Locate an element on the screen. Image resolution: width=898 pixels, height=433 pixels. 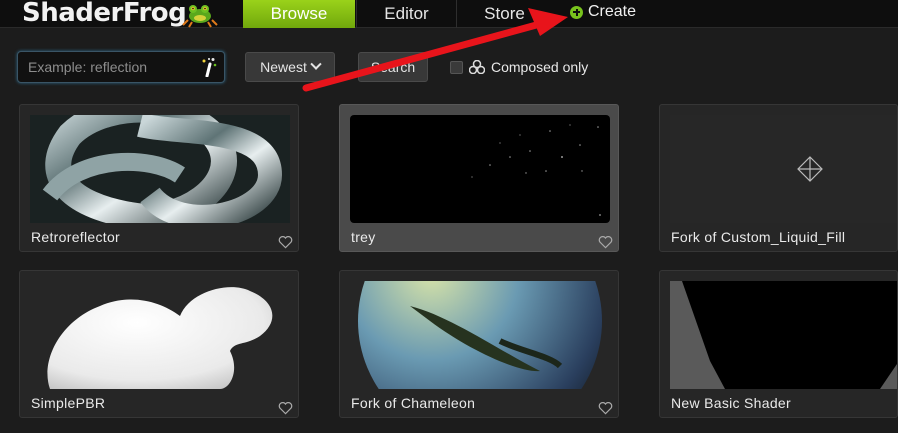
shader-title: SimplePBR is located at coordinates (68, 403).